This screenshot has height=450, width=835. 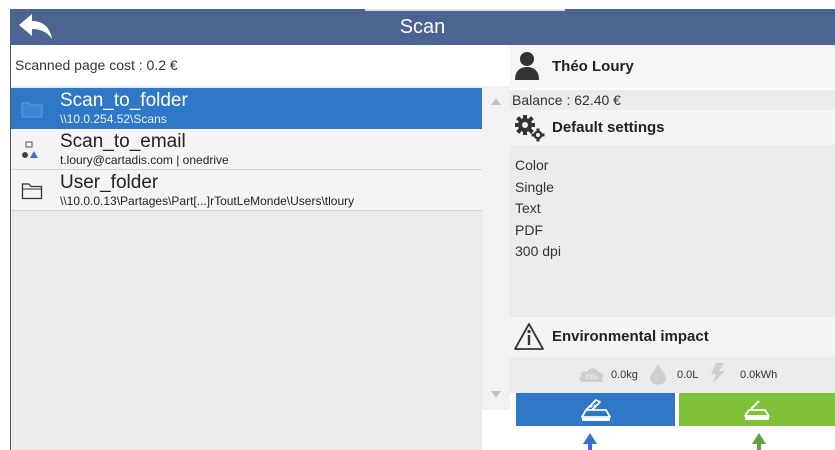 I want to click on destination-item-scan-to-folder: Scan_to_folder \\10.0.254.52\Scans, so click(x=246, y=108).